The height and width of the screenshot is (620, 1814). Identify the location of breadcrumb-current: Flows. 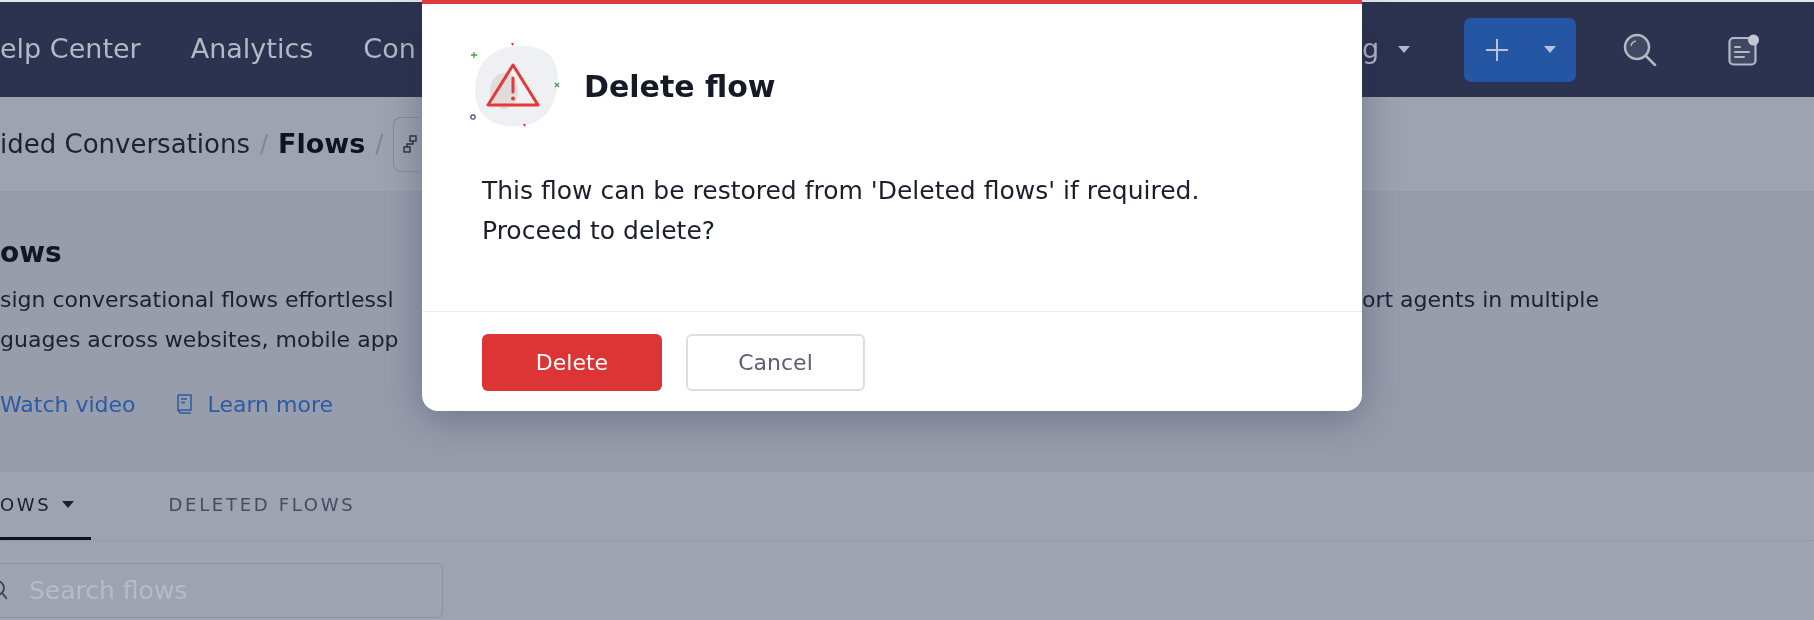
(322, 143).